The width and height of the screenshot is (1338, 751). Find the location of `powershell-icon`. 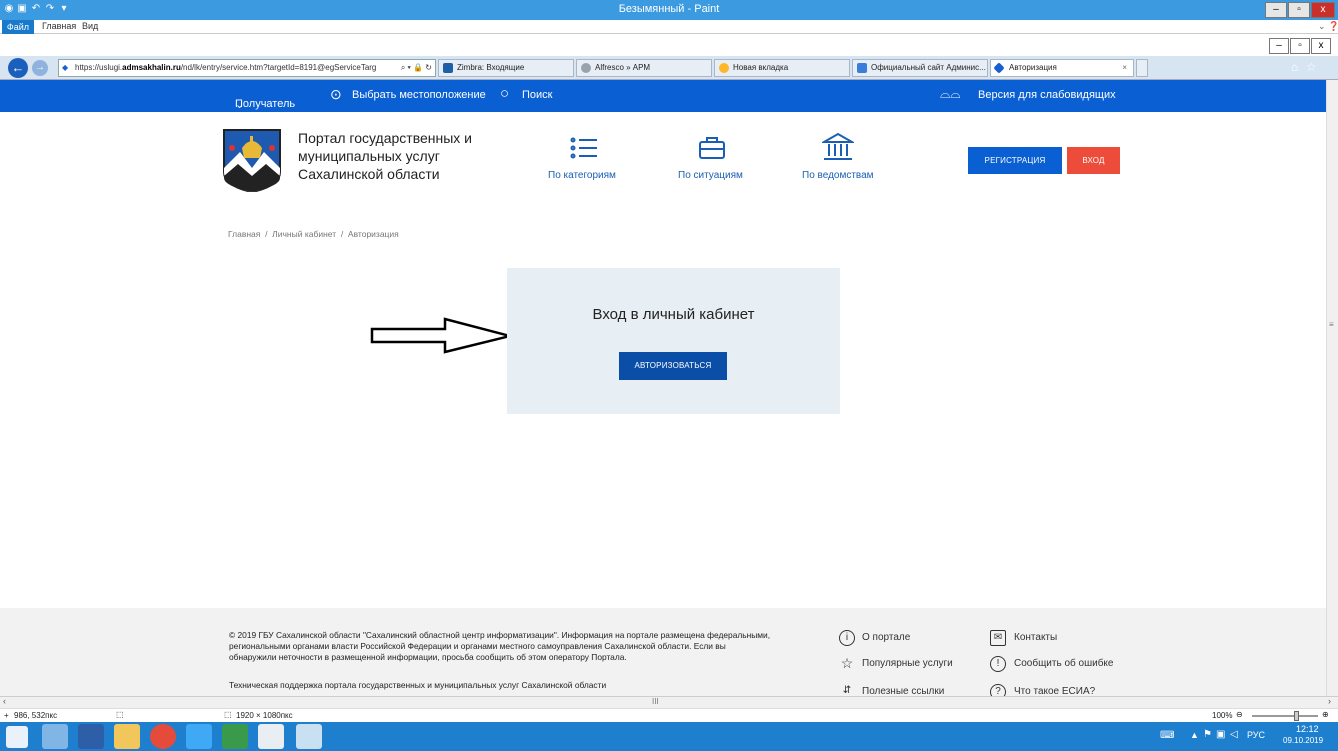

powershell-icon is located at coordinates (91, 736).